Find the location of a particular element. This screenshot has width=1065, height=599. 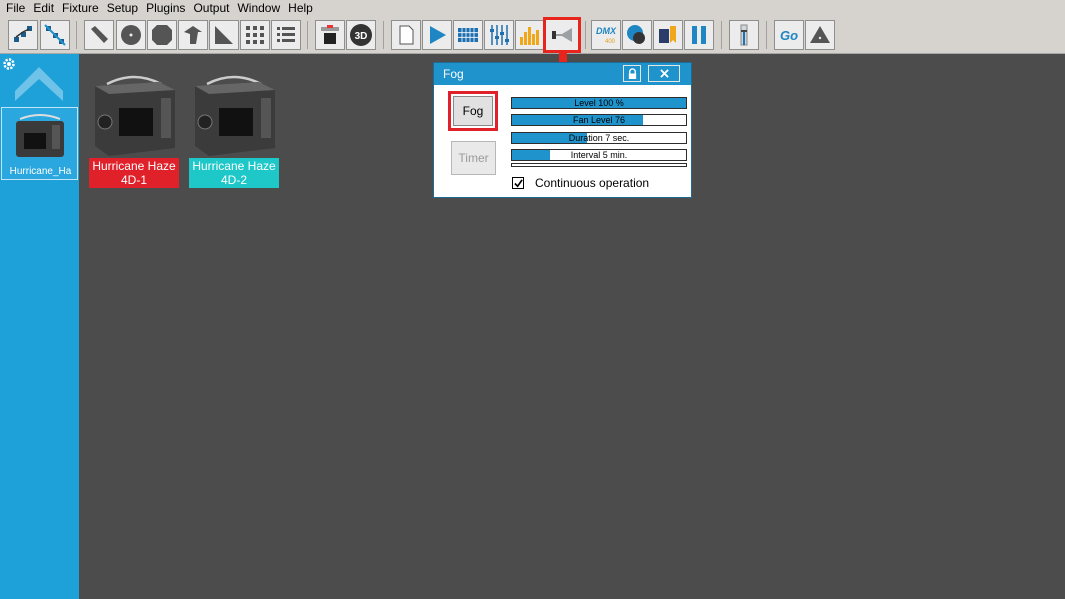

dmx-icon: DMX 400 is located at coordinates (606, 35).